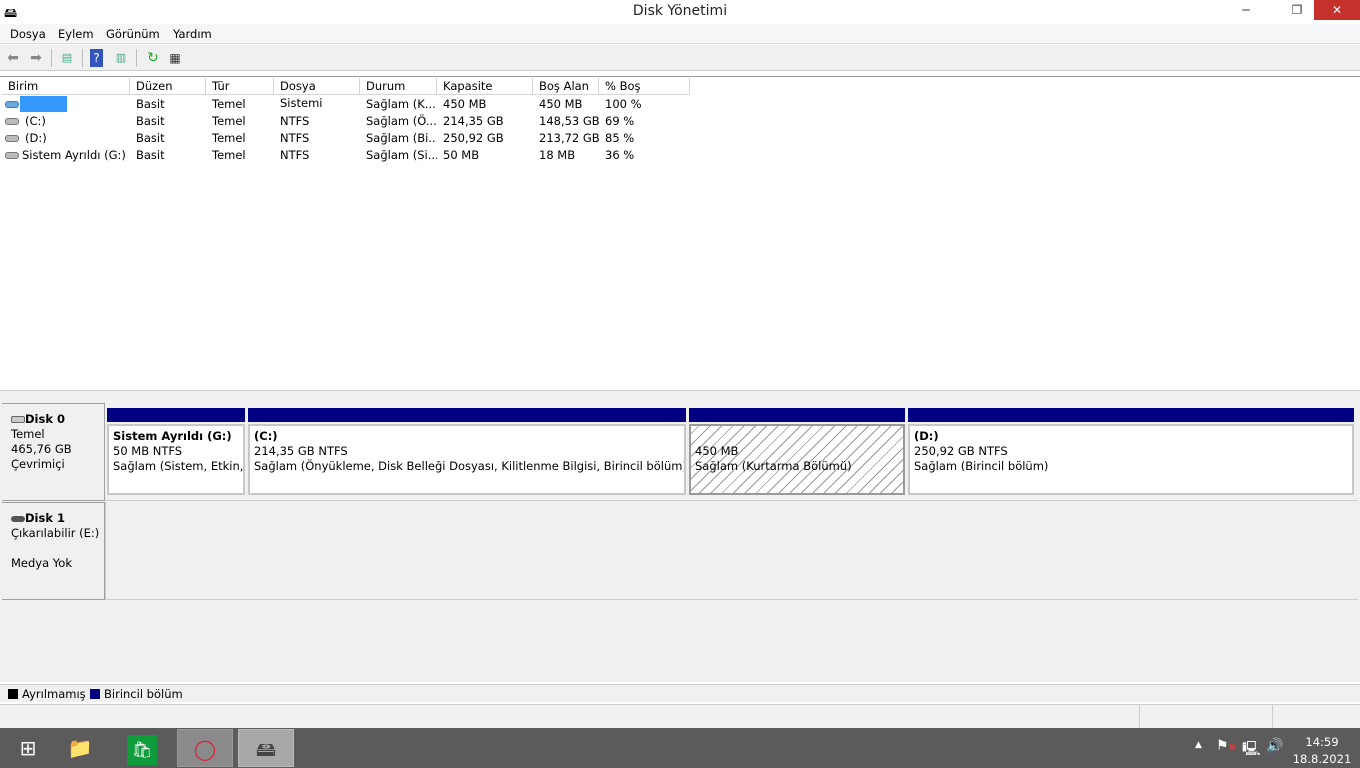 Image resolution: width=1360 pixels, height=768 pixels. What do you see at coordinates (143, 694) in the screenshot?
I see `legend-primary: Birincil bölüm` at bounding box center [143, 694].